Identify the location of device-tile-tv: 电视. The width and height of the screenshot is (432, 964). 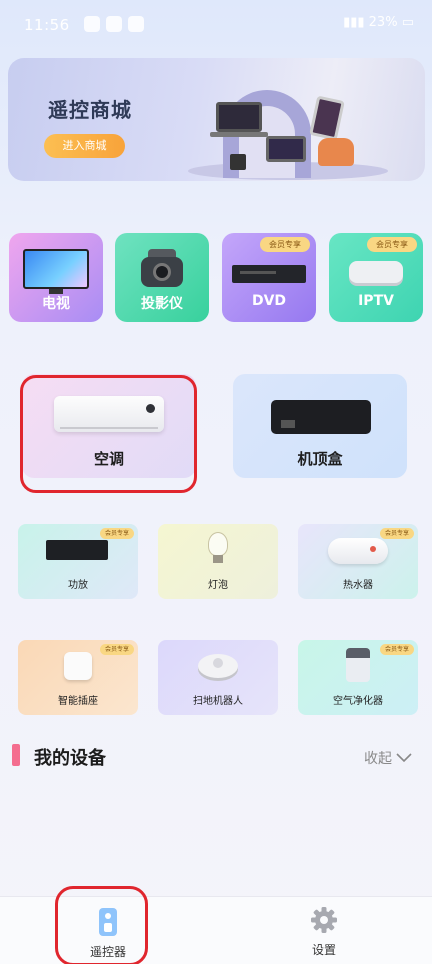
(56, 277).